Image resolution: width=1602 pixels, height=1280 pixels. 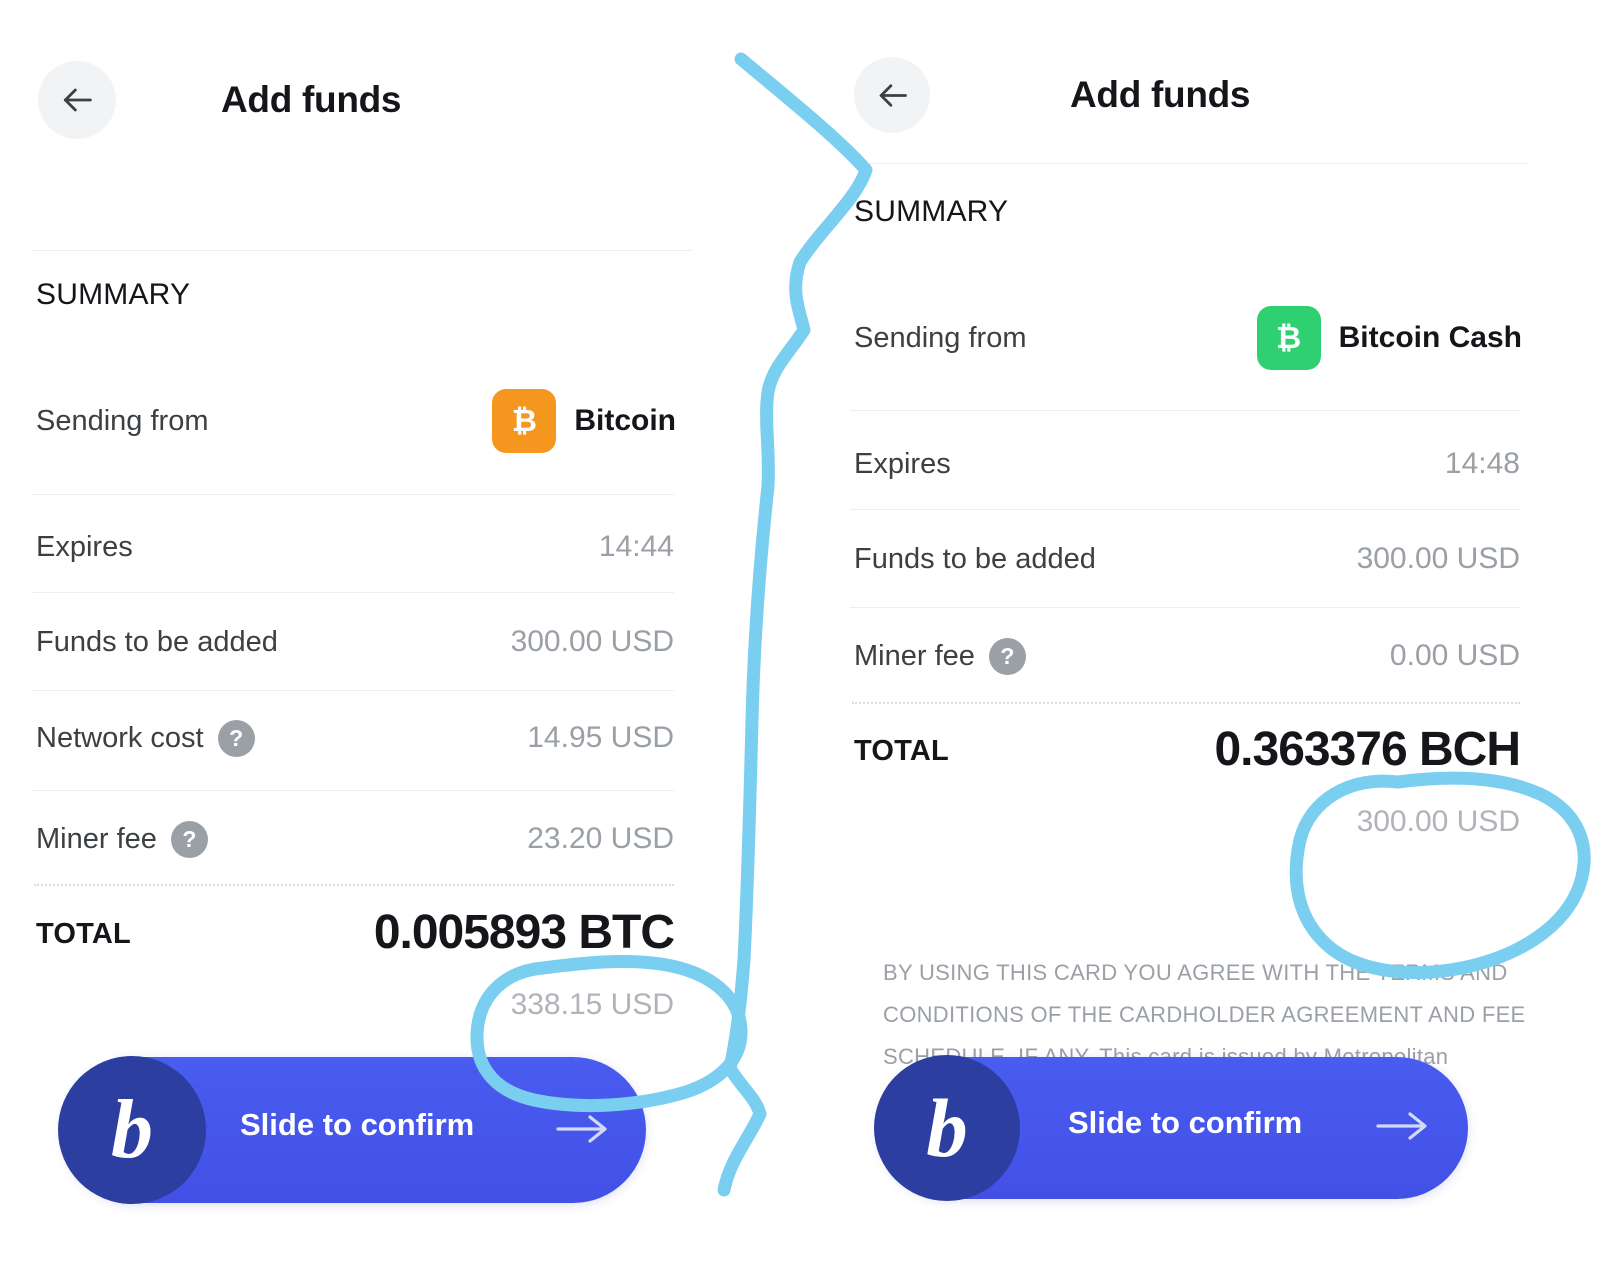 I want to click on coin-chip-bitcoin-cash: ₿ Bitcoin Cash, so click(x=1389, y=338).